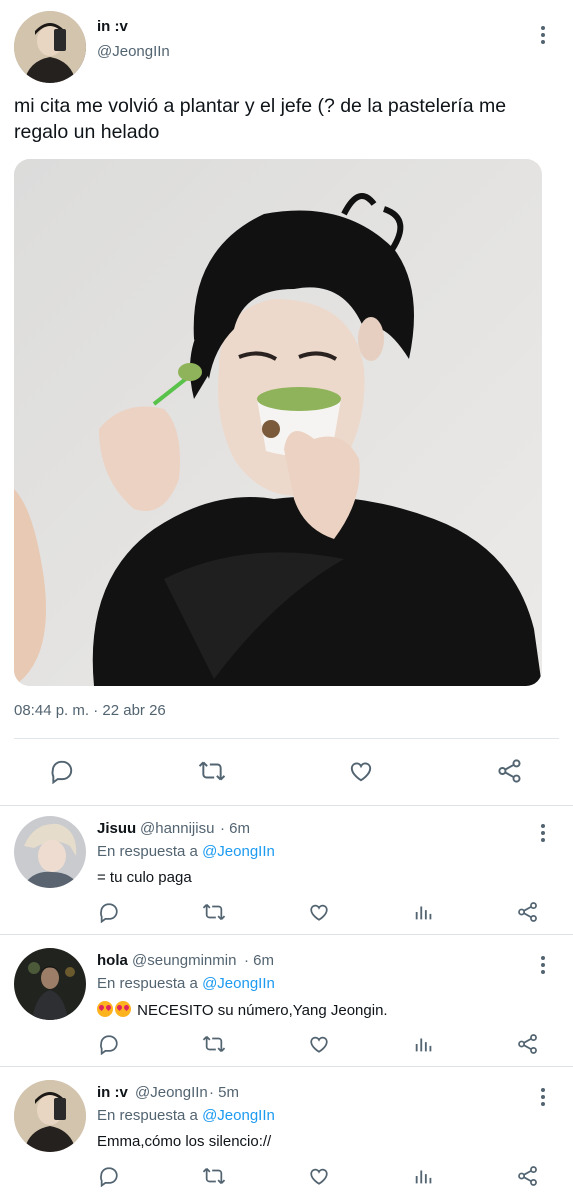 The image size is (573, 1200). I want to click on reply-time: · 5m, so click(224, 1092).